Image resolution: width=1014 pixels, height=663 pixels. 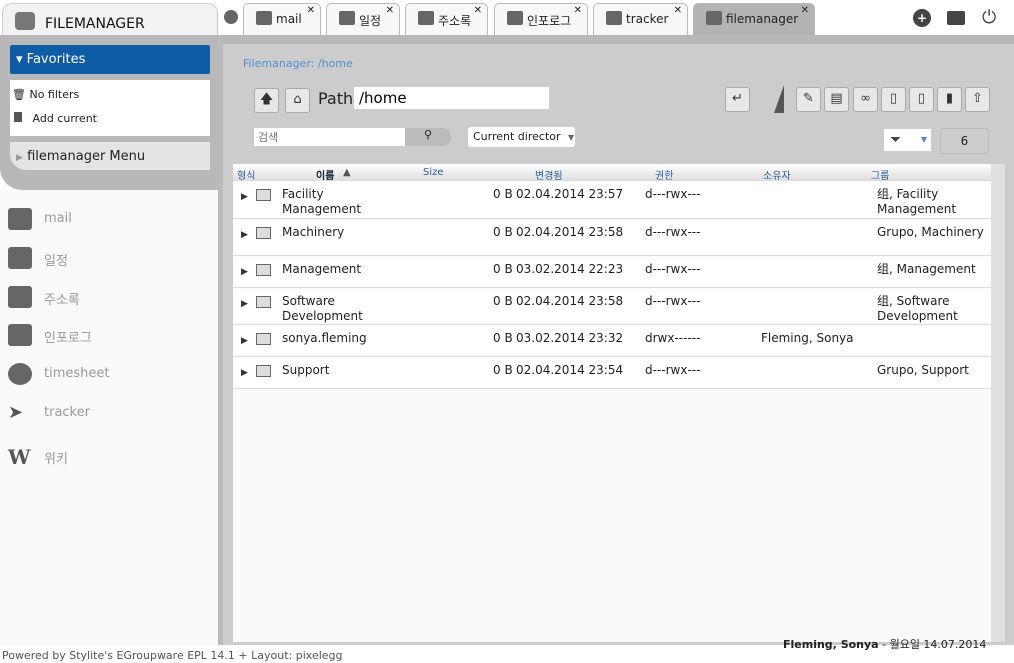 I want to click on file-name: Management, so click(x=337, y=269).